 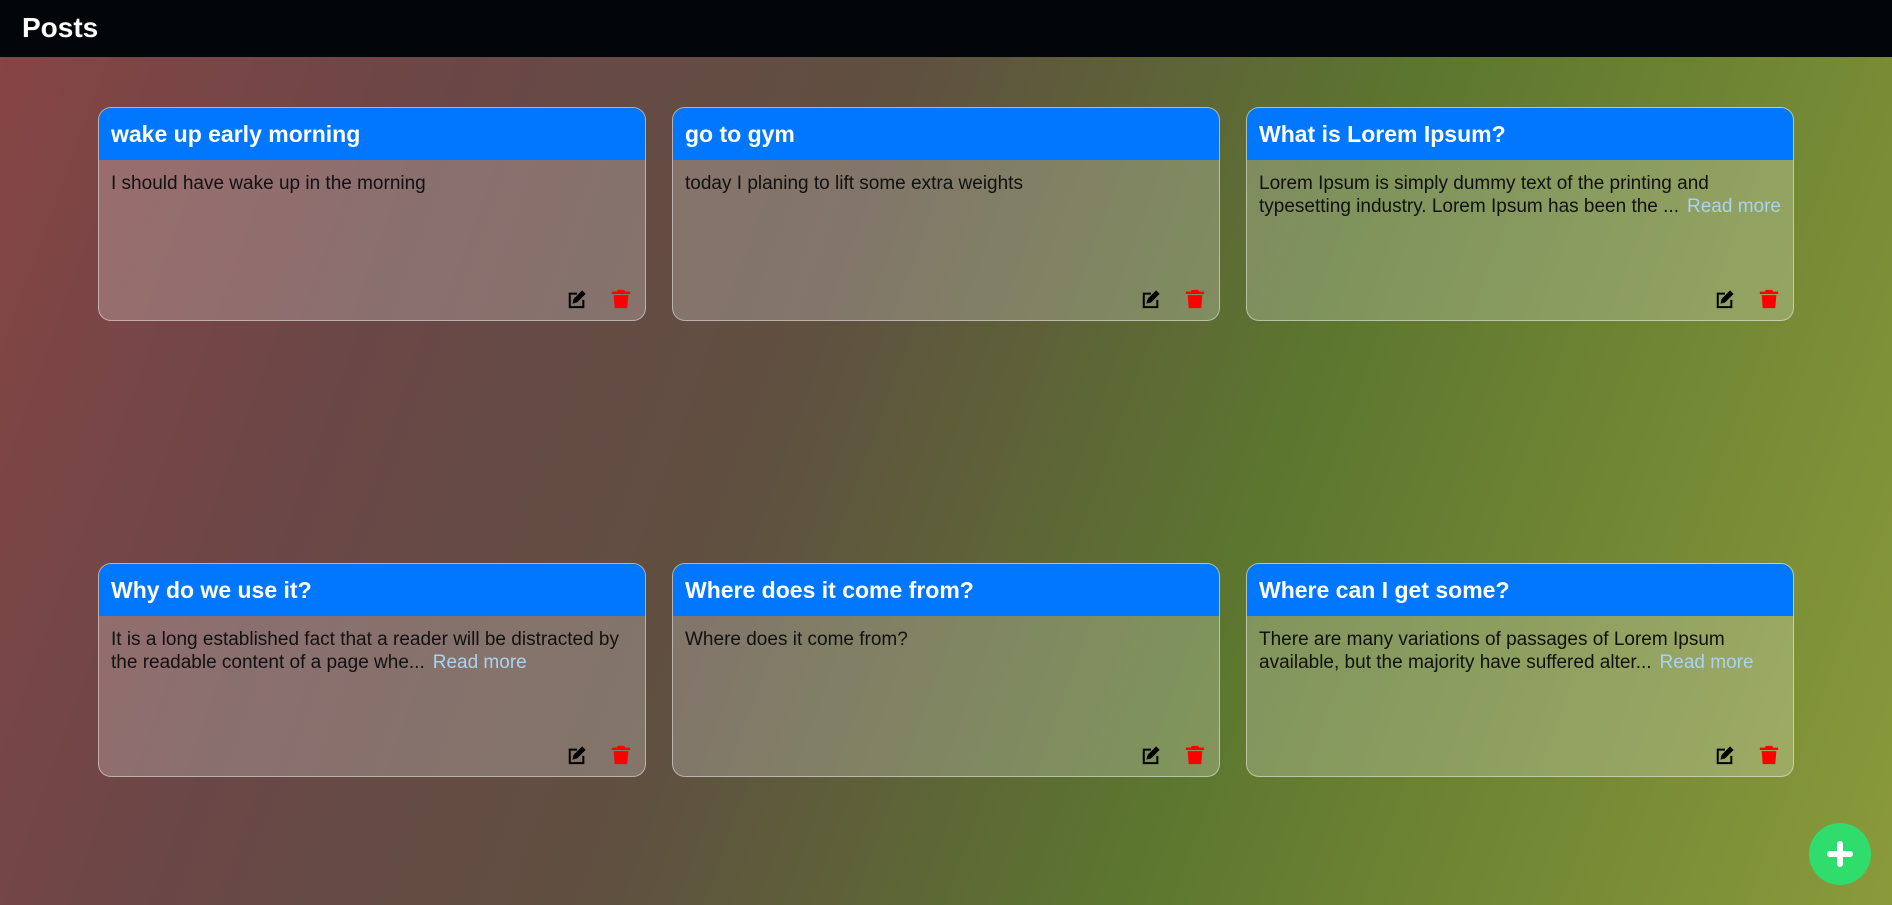 What do you see at coordinates (268, 183) in the screenshot?
I see `post-excerpt-text: I should have wake up in the morning` at bounding box center [268, 183].